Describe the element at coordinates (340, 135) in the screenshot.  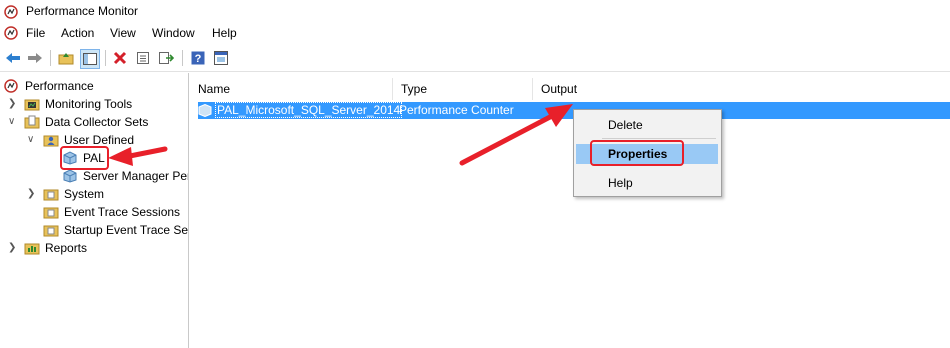
I see `annotation-arrows` at that location.